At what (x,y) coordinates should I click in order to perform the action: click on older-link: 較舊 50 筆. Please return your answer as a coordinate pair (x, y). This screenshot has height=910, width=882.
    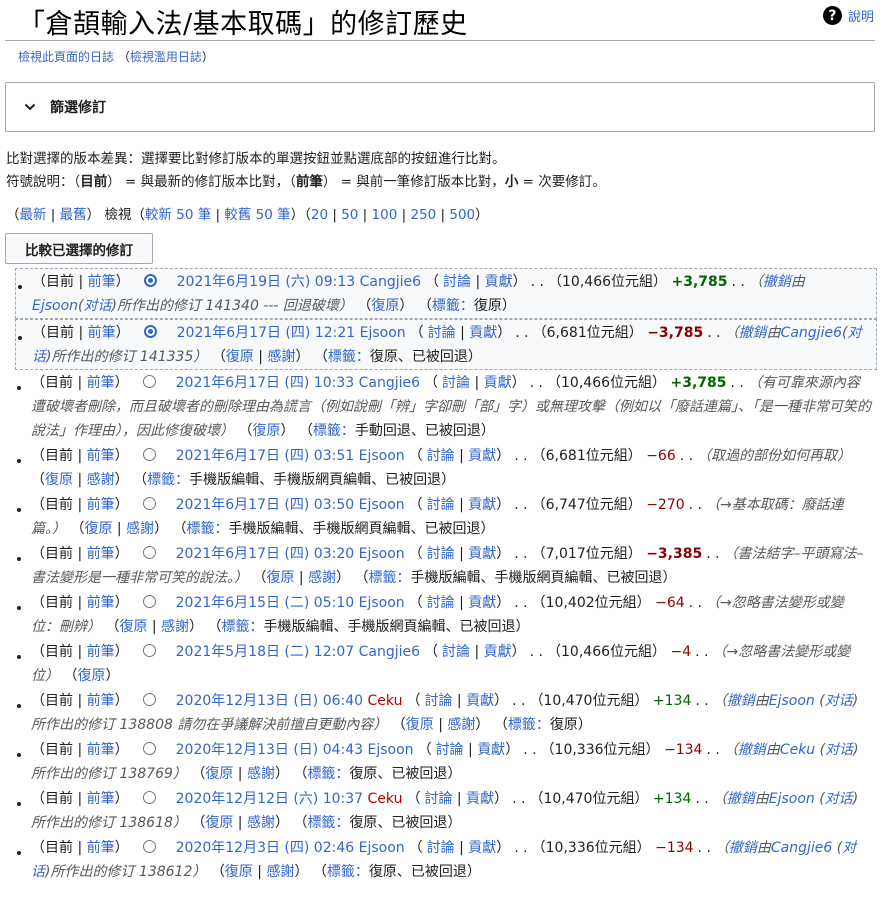
    Looking at the image, I should click on (257, 215).